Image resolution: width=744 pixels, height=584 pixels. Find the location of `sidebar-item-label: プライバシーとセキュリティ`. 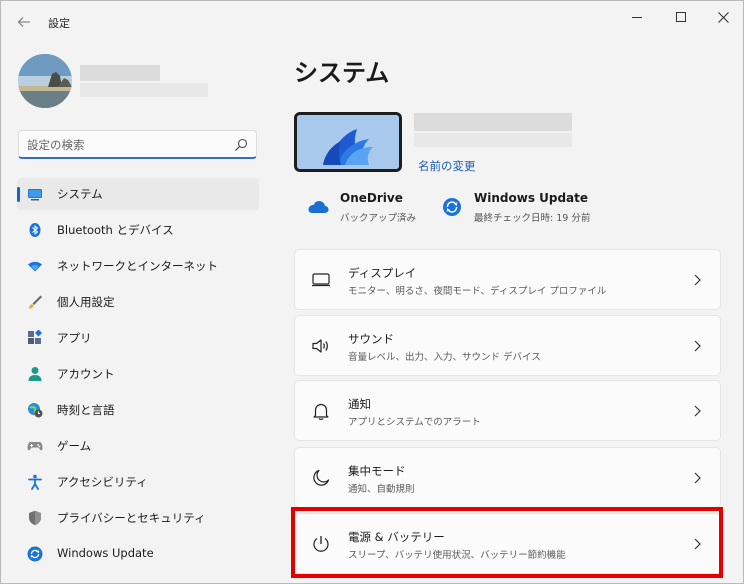

sidebar-item-label: プライバシーとセキュリティ is located at coordinates (131, 518).